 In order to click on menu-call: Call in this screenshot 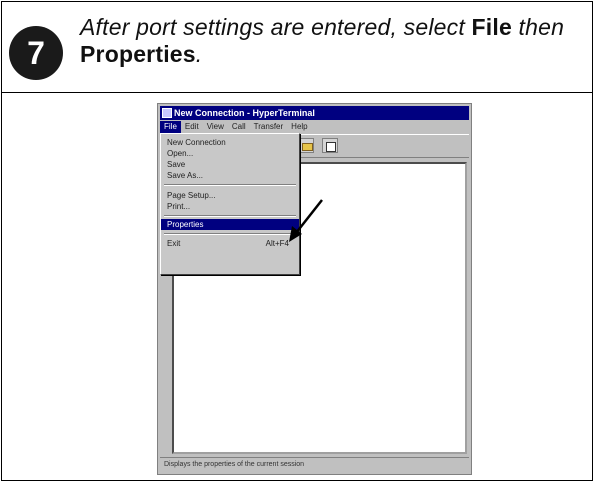, I will do `click(239, 127)`.